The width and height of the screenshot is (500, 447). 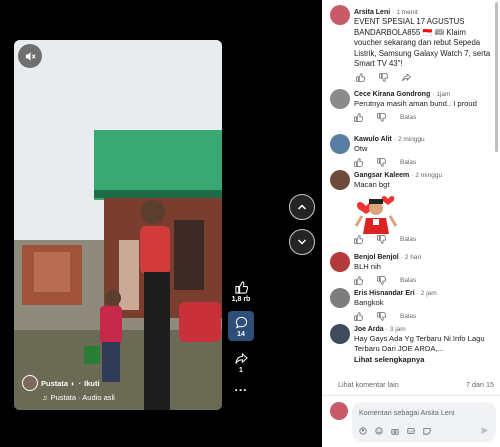 I want to click on video-meta: Pustata ◐ · Ikuti ♫ Pustata · Audio asli, so click(x=68, y=388).